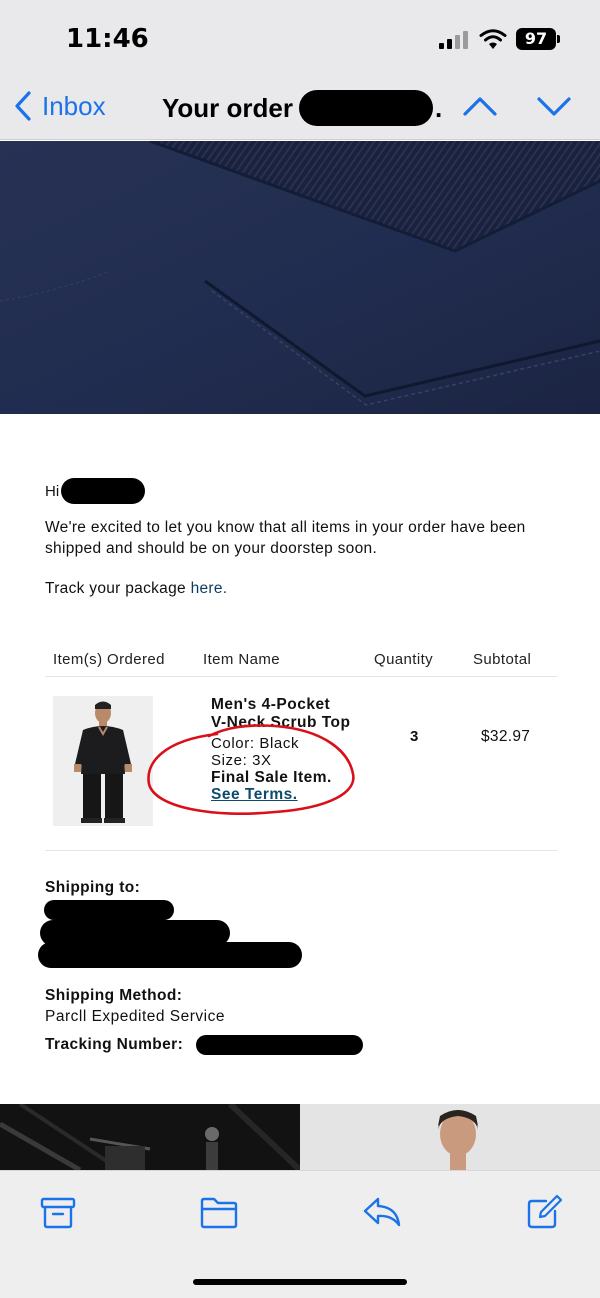 The height and width of the screenshot is (1298, 600). Describe the element at coordinates (114, 995) in the screenshot. I see `shipping-method-label: Shipping Method:` at that location.